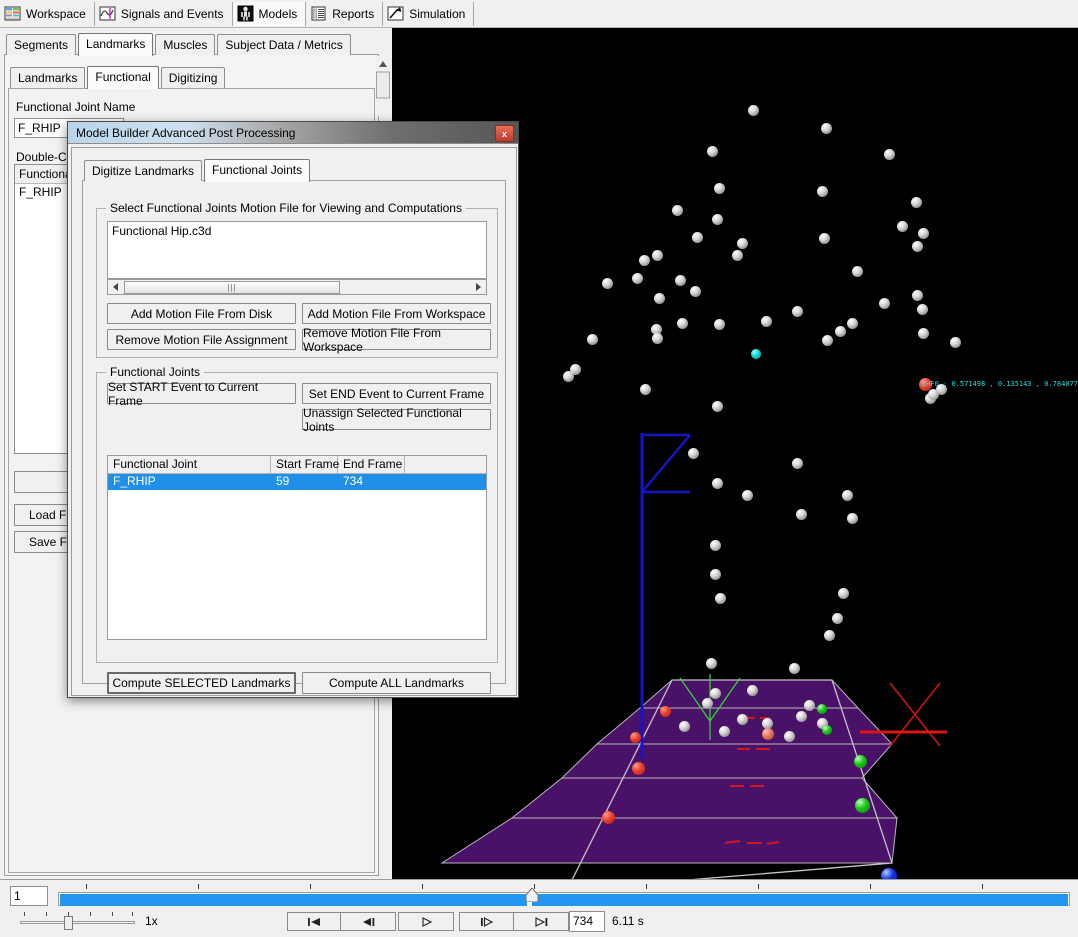  I want to click on tab-muscles-label: Muscles, so click(185, 45).